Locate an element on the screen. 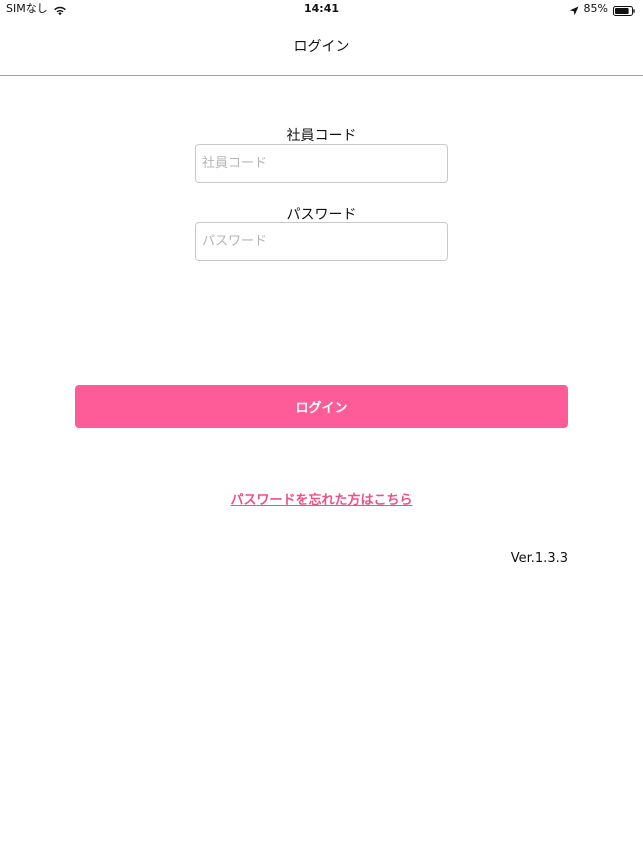  status-right: 85% is located at coordinates (602, 9).